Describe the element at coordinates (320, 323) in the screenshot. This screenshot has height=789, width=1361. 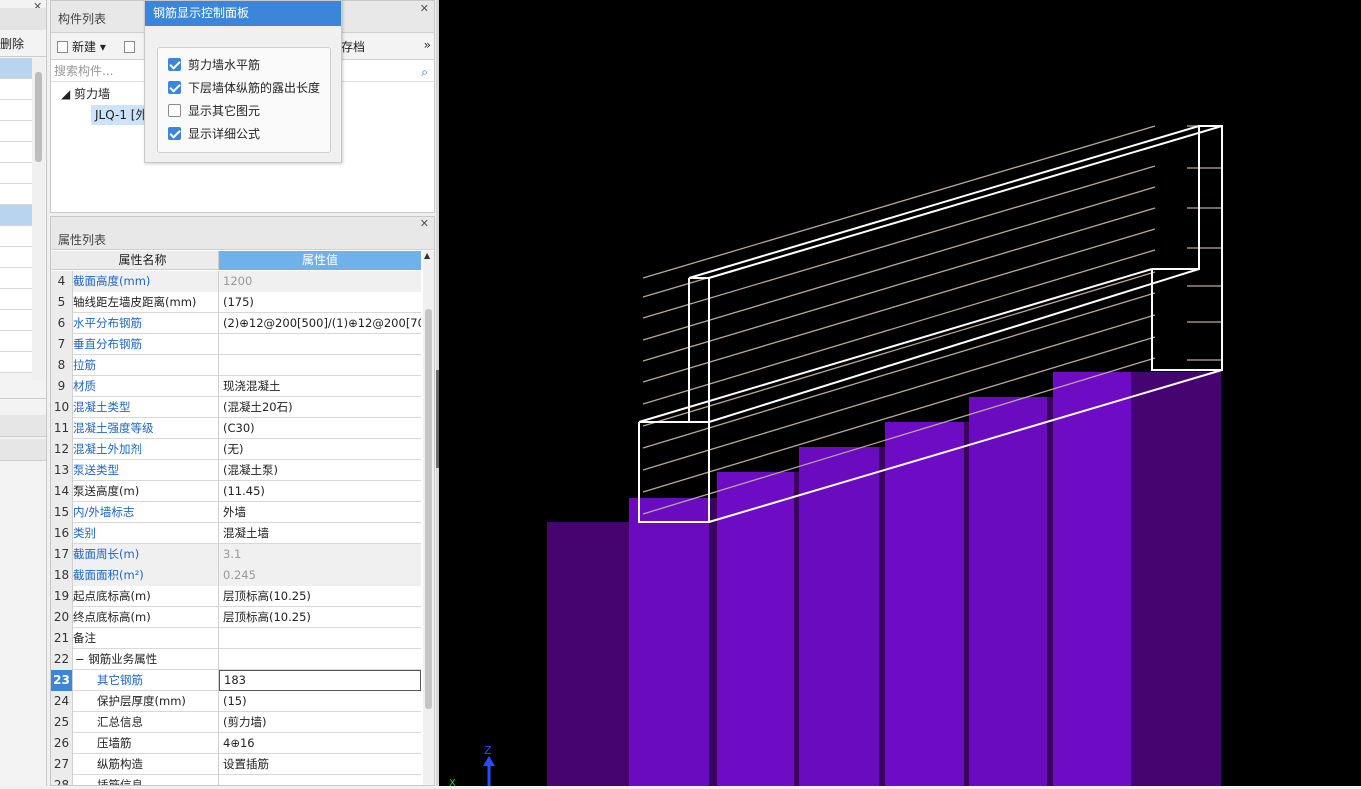
I see `property-value: (2)⊕12@200[500]/(1)⊕12@200[70` at that location.